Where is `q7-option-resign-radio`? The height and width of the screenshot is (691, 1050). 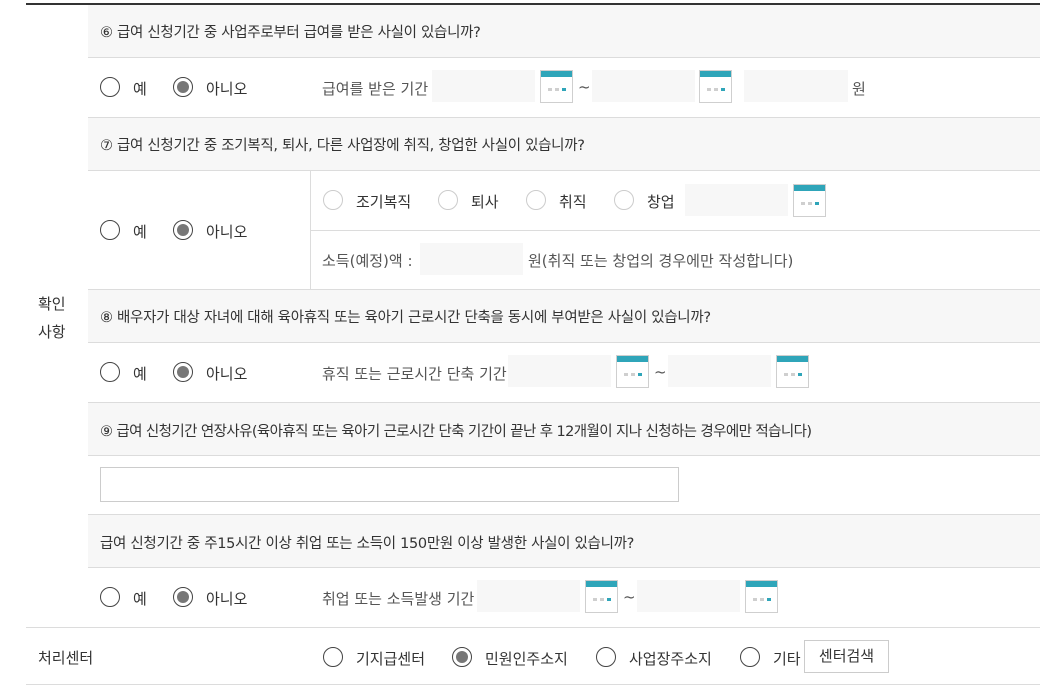
q7-option-resign-radio is located at coordinates (448, 200).